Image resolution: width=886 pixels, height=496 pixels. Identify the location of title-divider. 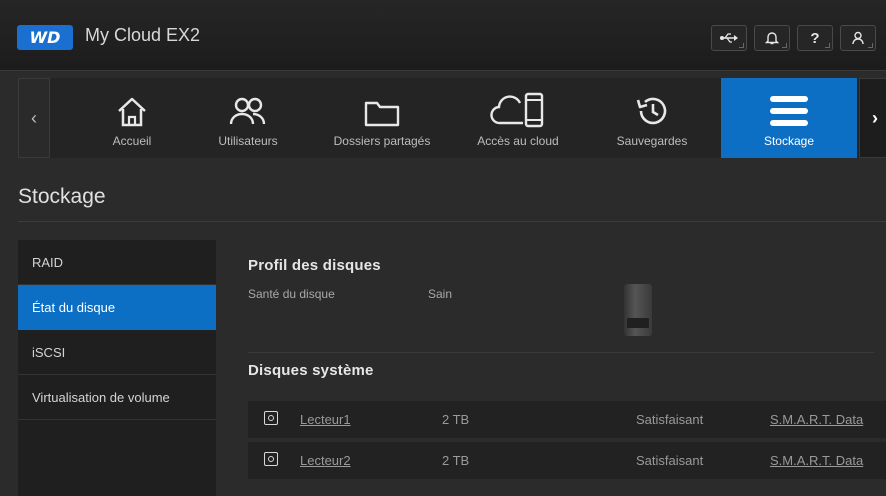
(452, 221).